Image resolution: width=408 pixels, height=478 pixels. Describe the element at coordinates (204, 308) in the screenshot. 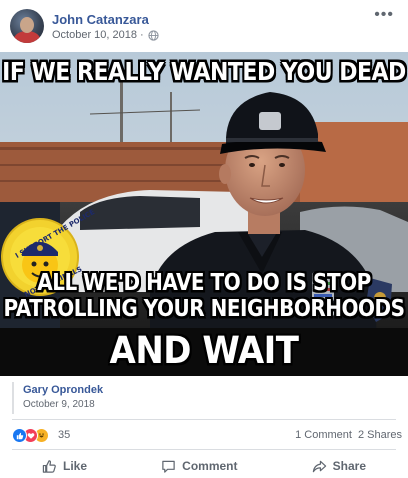

I see `meme-caption-line-3: PATROLLING YOUR NEIGHBORHOODS` at that location.